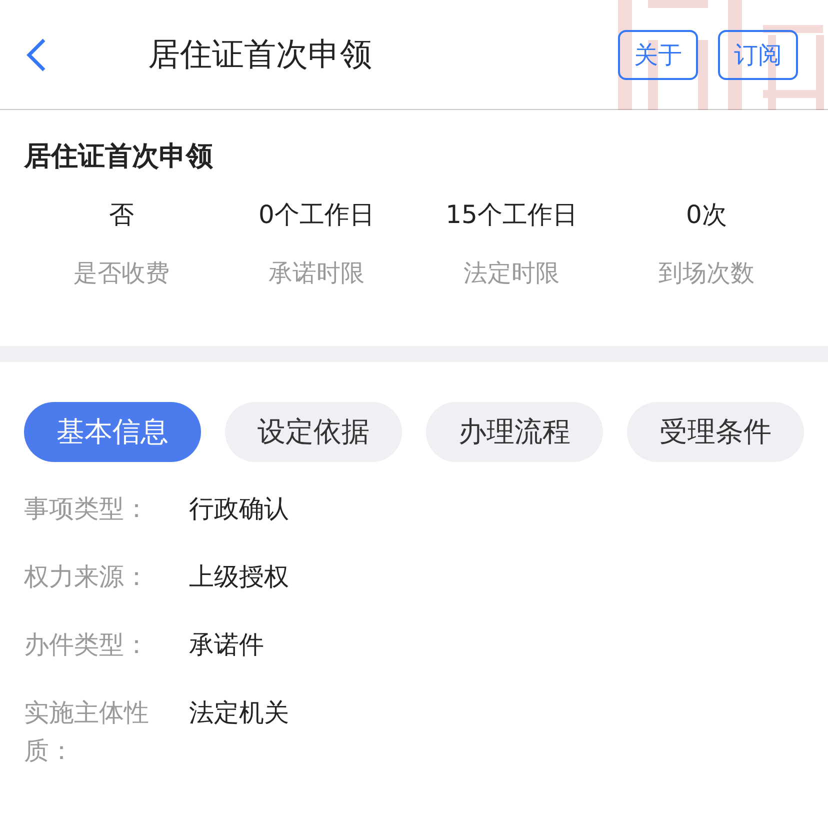 The width and height of the screenshot is (828, 828). I want to click on stat-label: 承诺时限, so click(316, 273).